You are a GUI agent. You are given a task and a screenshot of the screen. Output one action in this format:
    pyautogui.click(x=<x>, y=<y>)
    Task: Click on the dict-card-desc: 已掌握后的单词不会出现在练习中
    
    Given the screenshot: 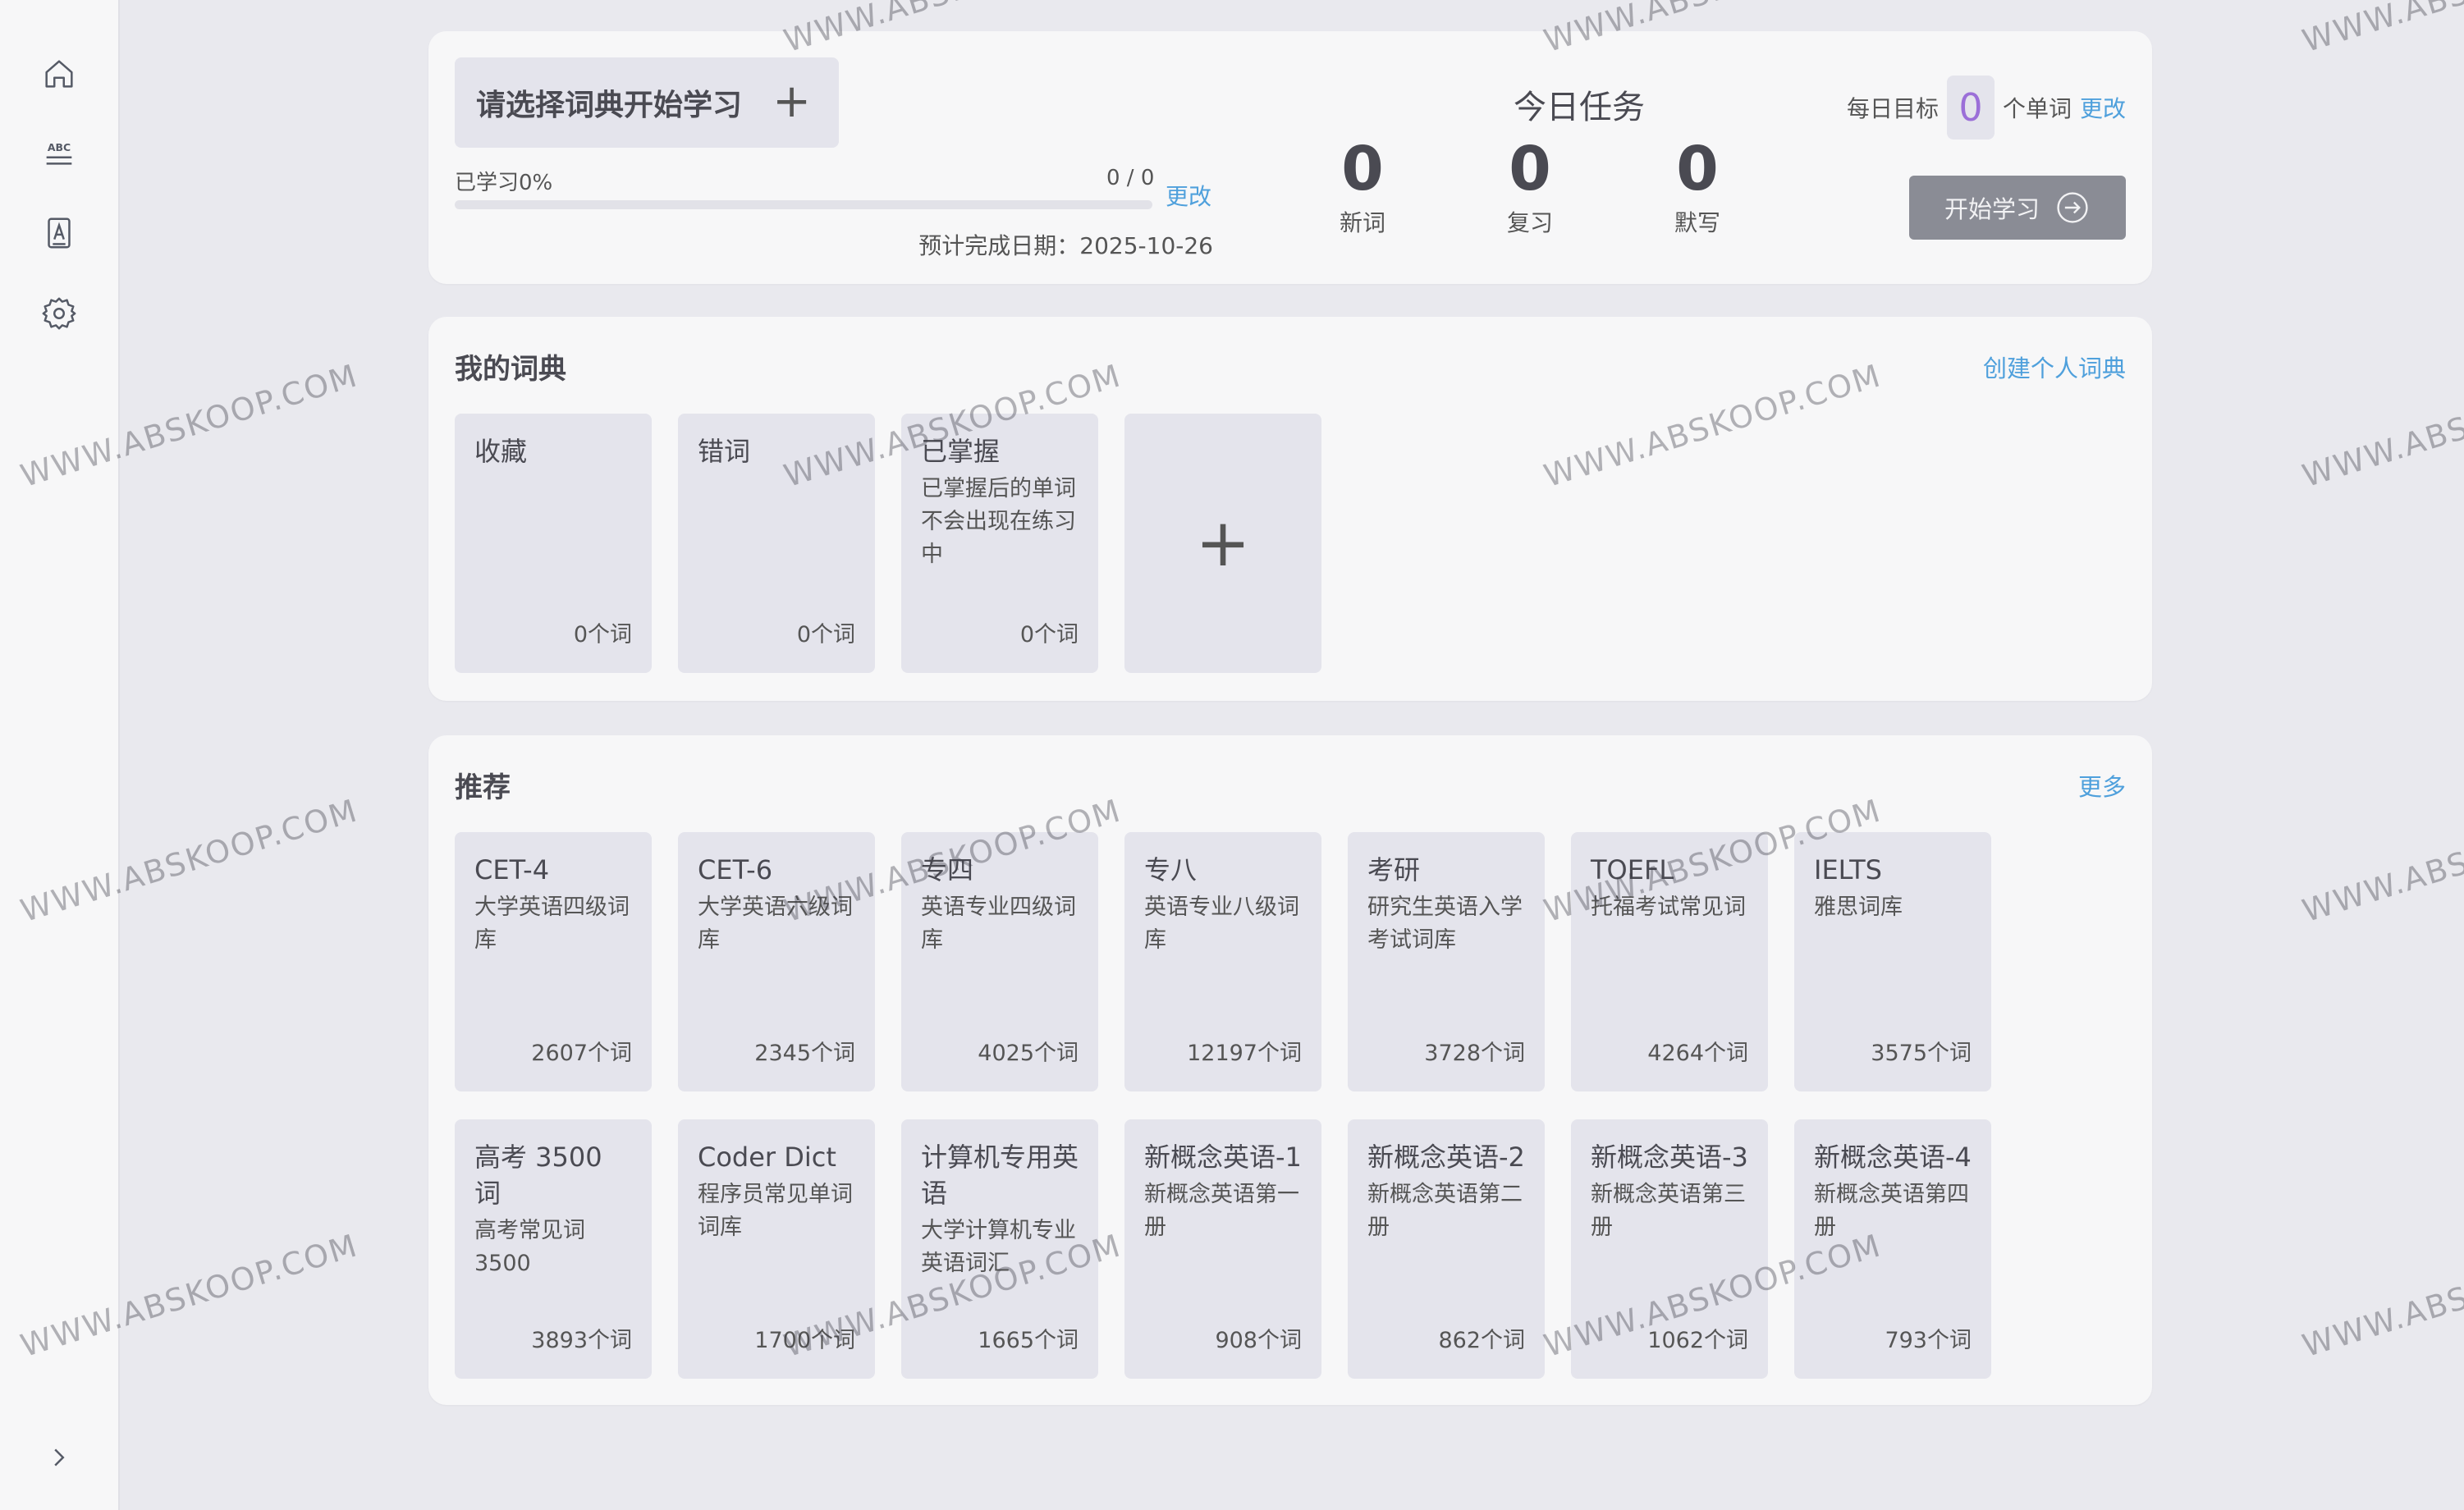 What is the action you would take?
    pyautogui.click(x=998, y=521)
    